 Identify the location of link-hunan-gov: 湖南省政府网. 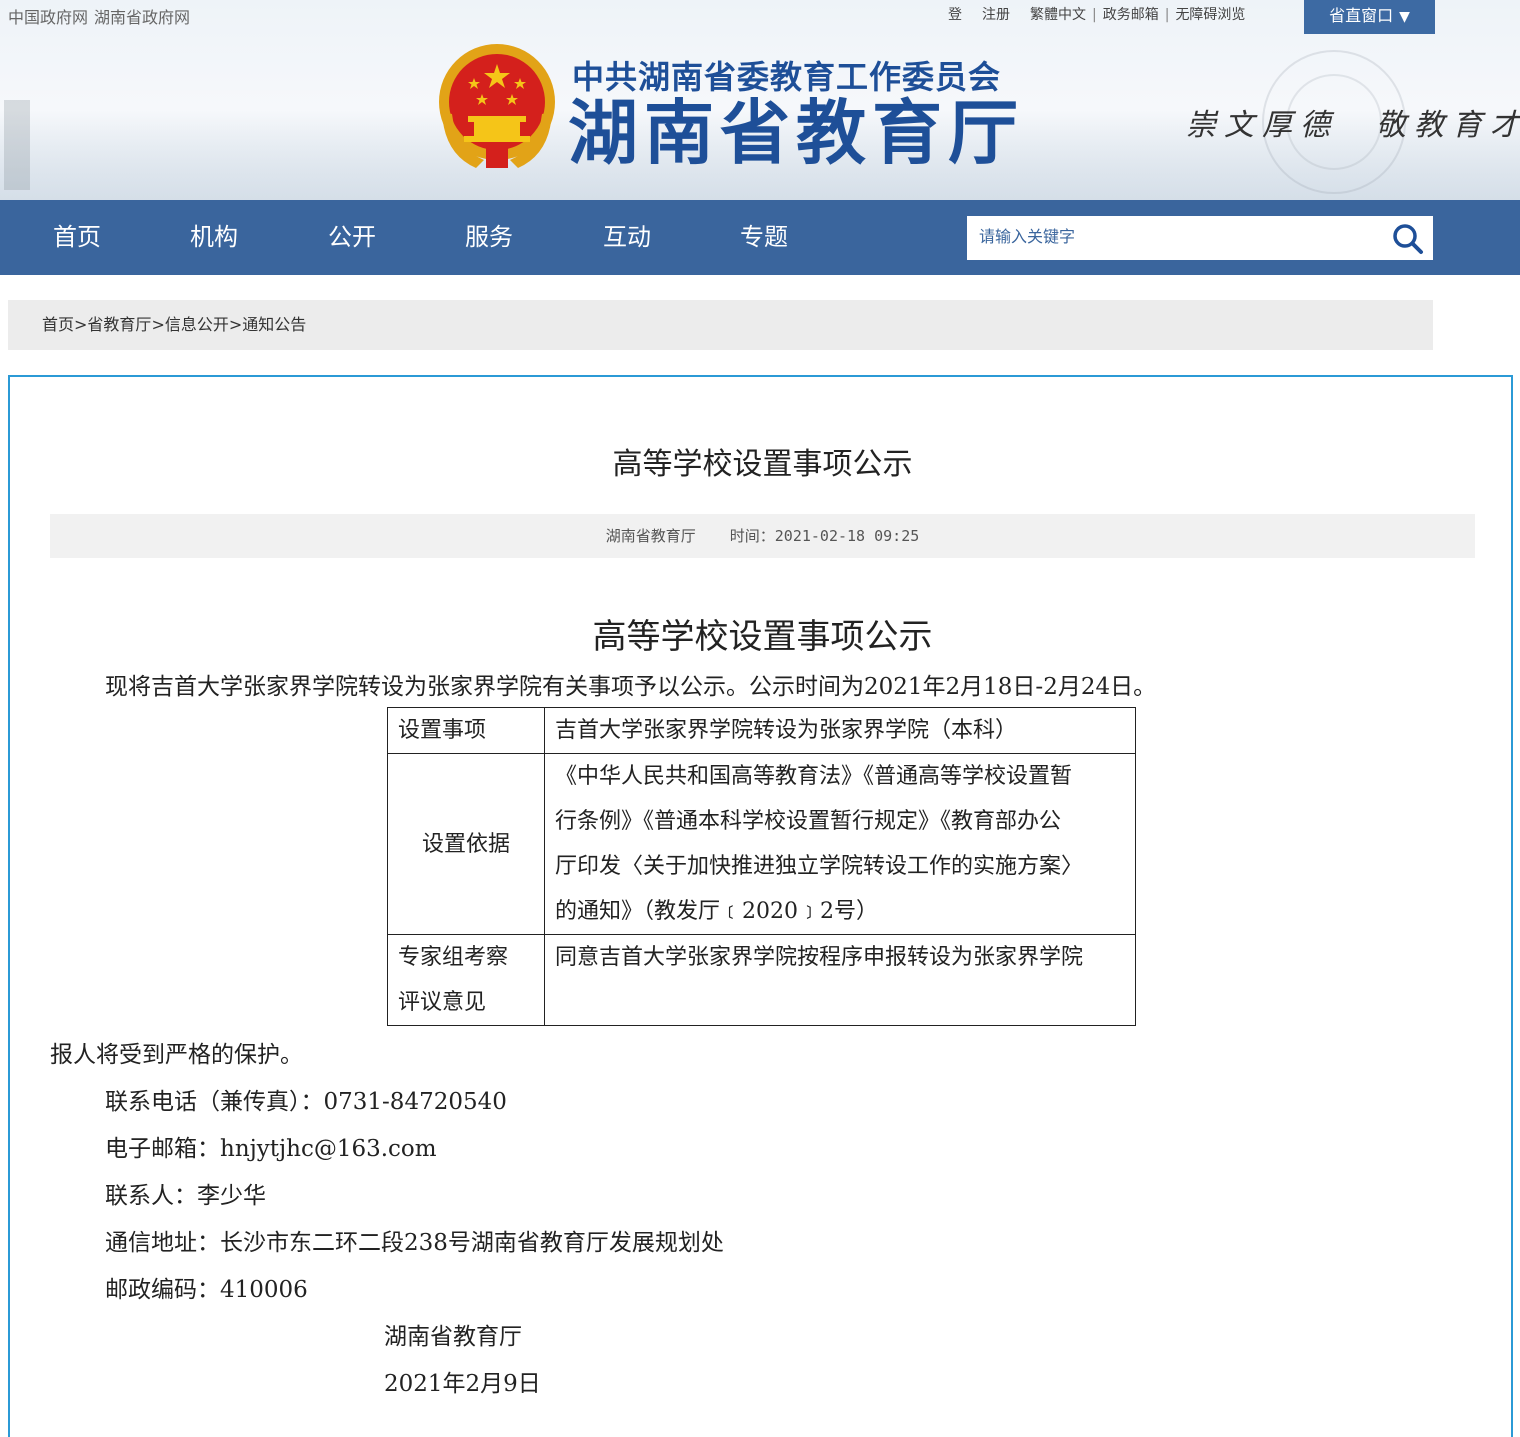
(142, 17).